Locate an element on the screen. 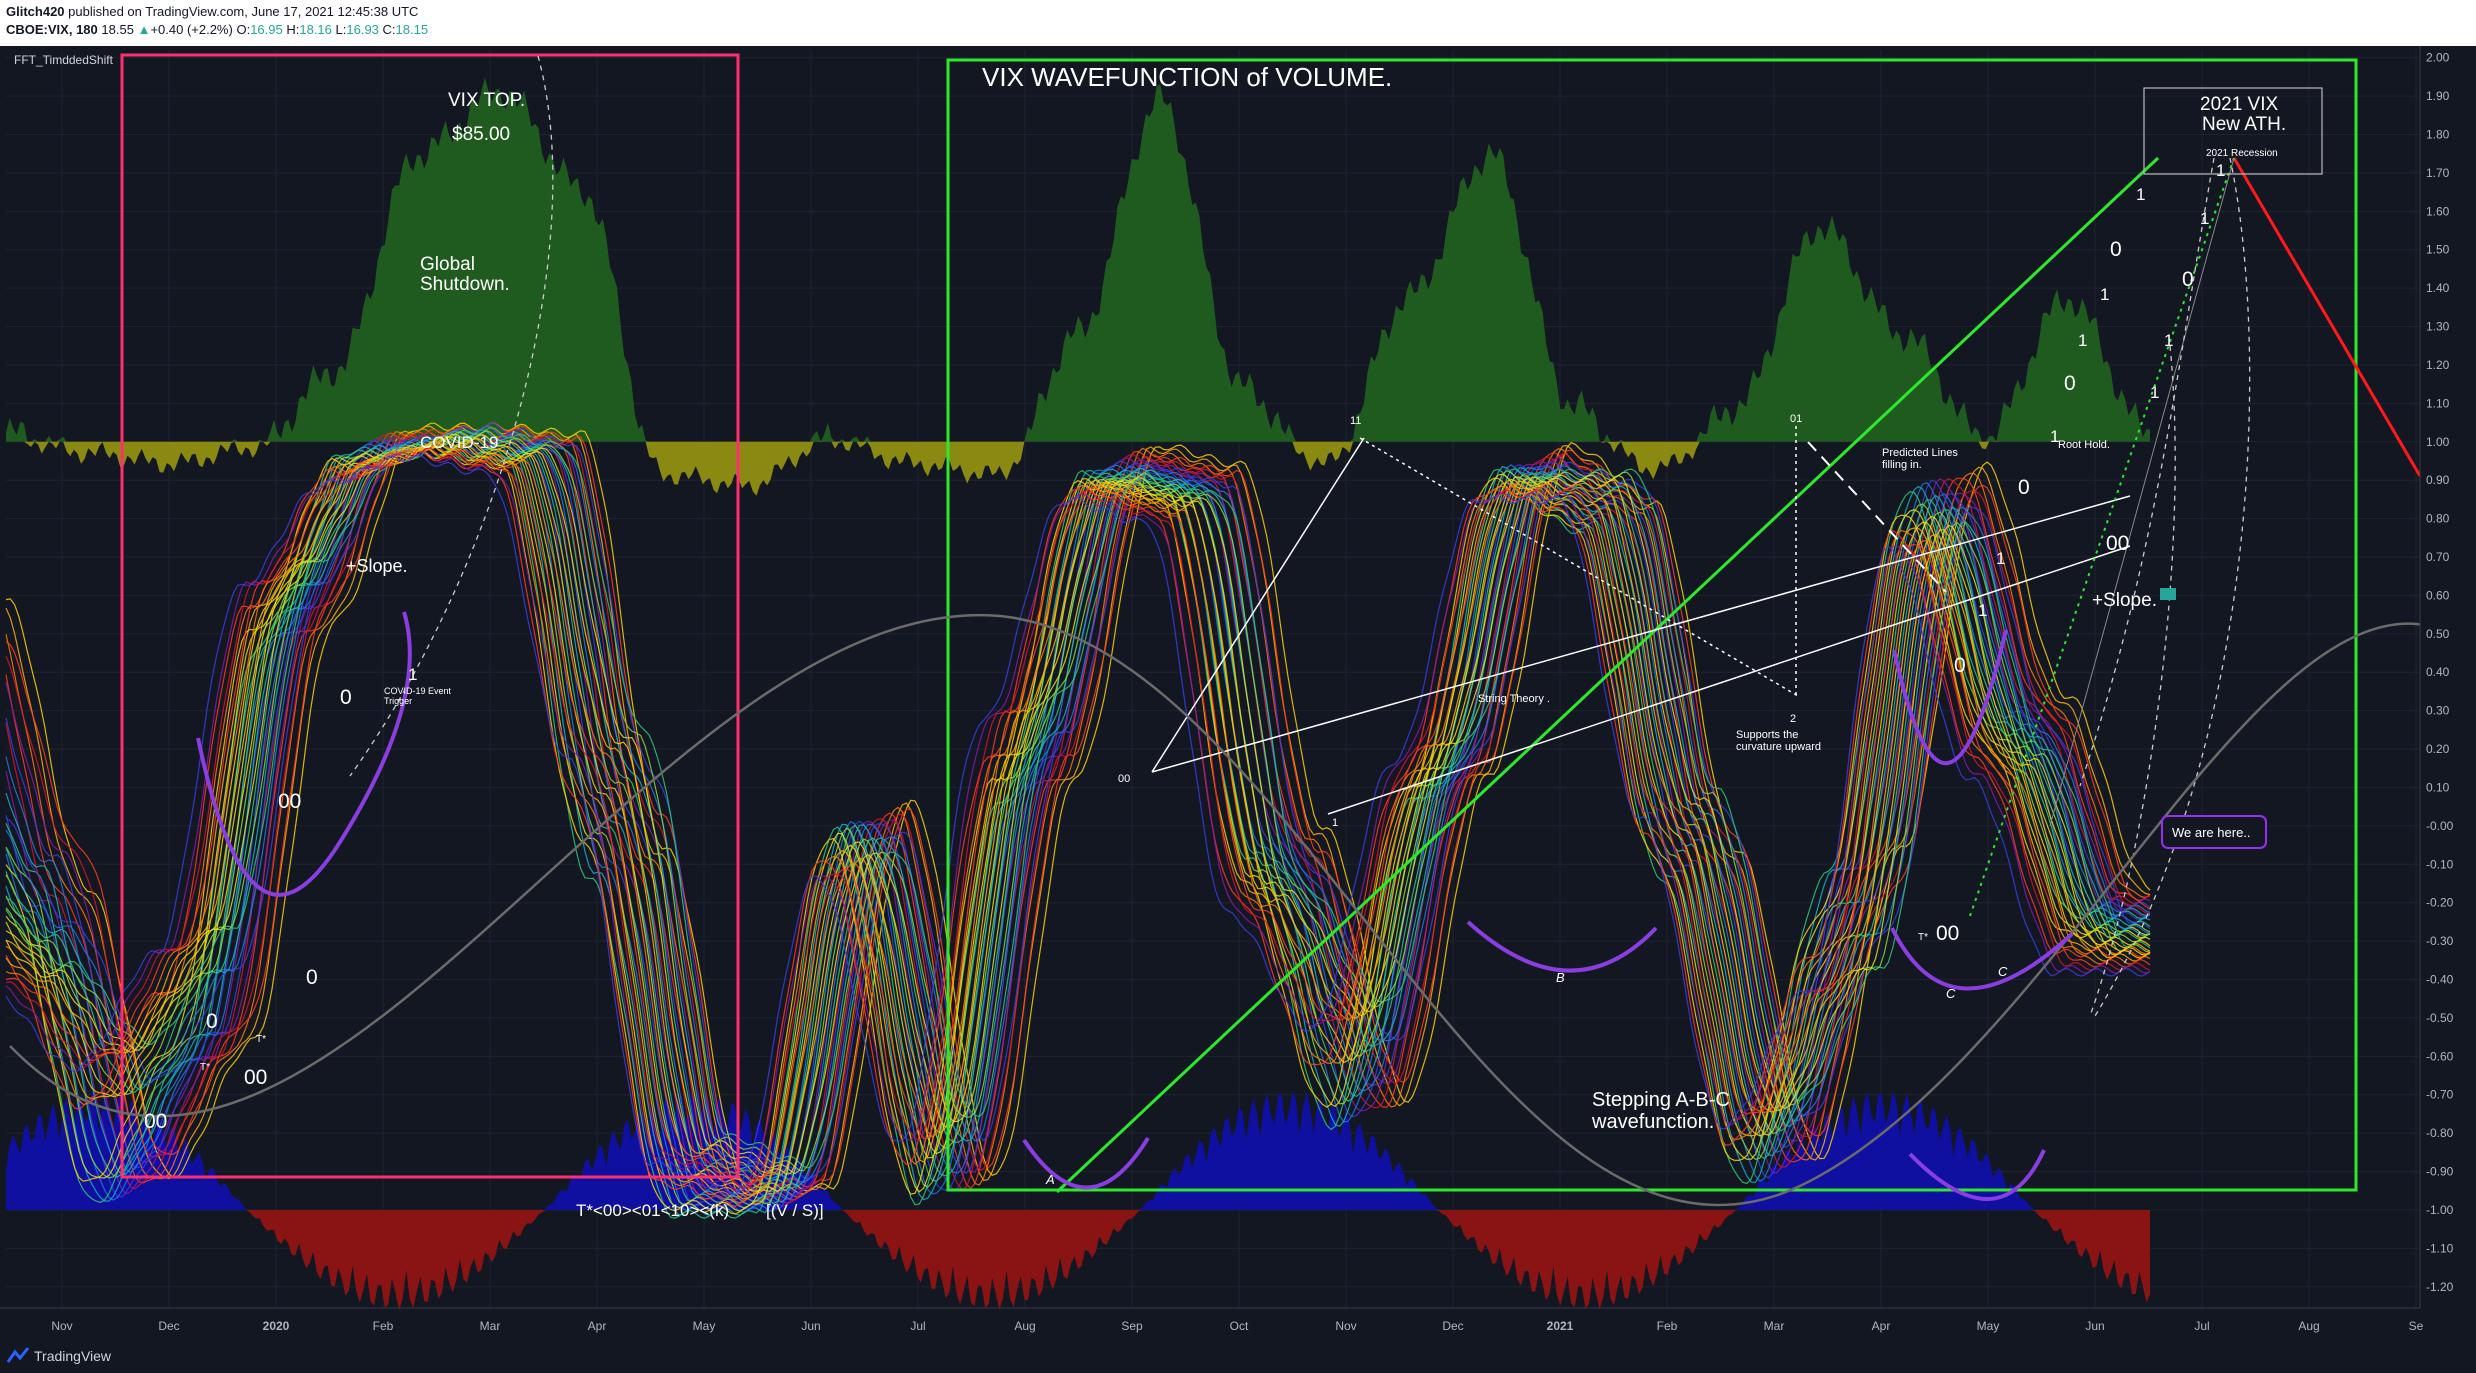  x-tick-label: Oct is located at coordinates (1239, 1326).